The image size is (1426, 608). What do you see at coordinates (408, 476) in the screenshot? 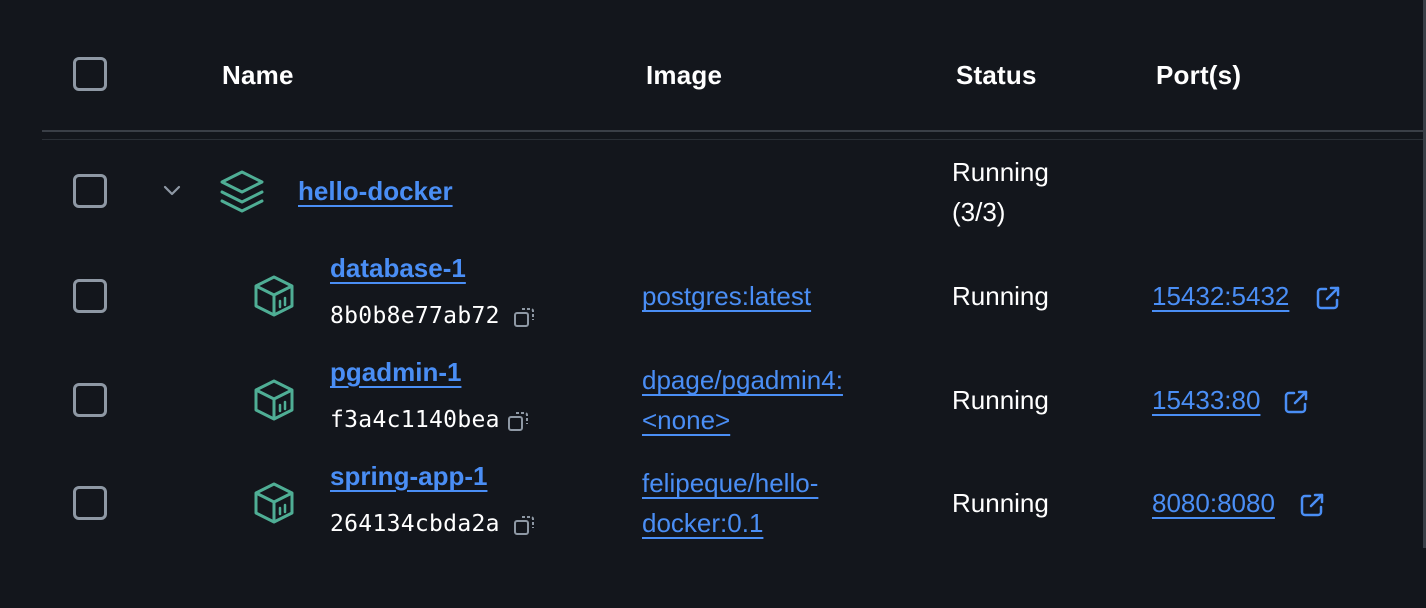
I see `container-name-link: spring-app-1` at bounding box center [408, 476].